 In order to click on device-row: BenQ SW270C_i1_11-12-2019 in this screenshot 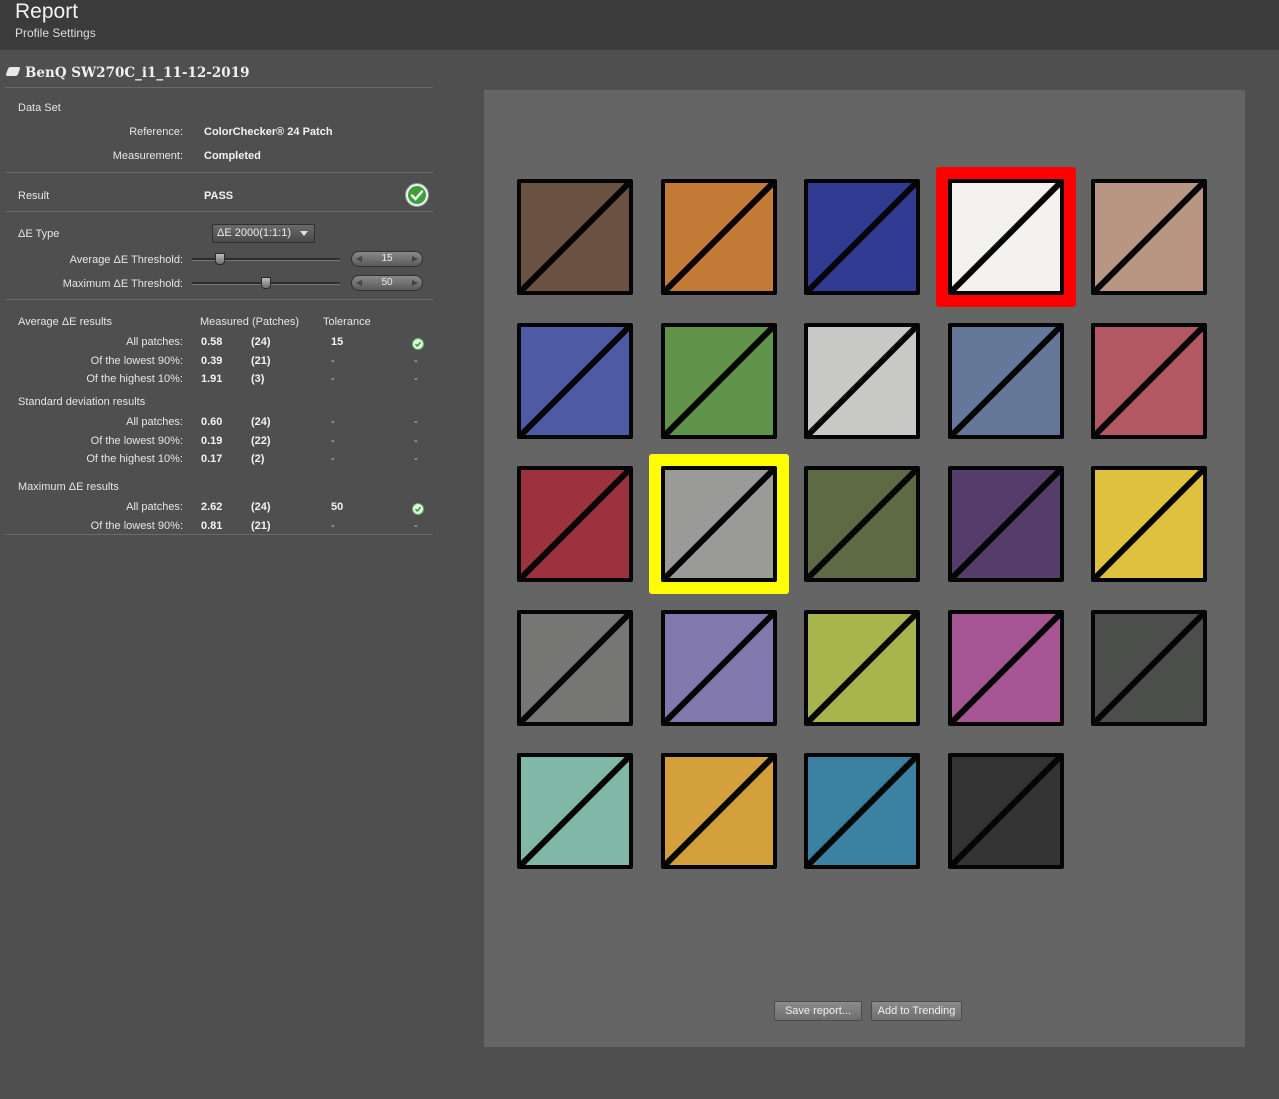, I will do `click(219, 75)`.